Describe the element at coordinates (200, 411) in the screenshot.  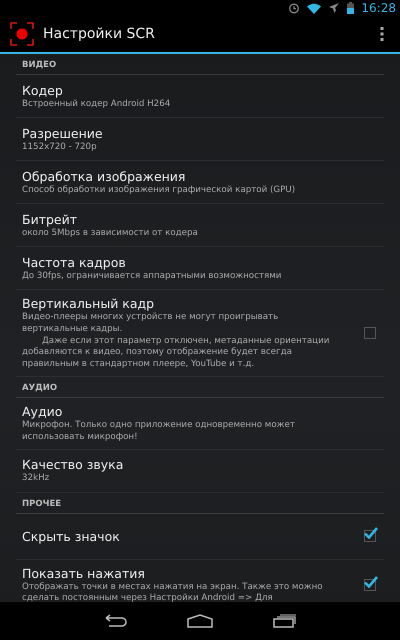
I see `preference-title: Аудио` at that location.